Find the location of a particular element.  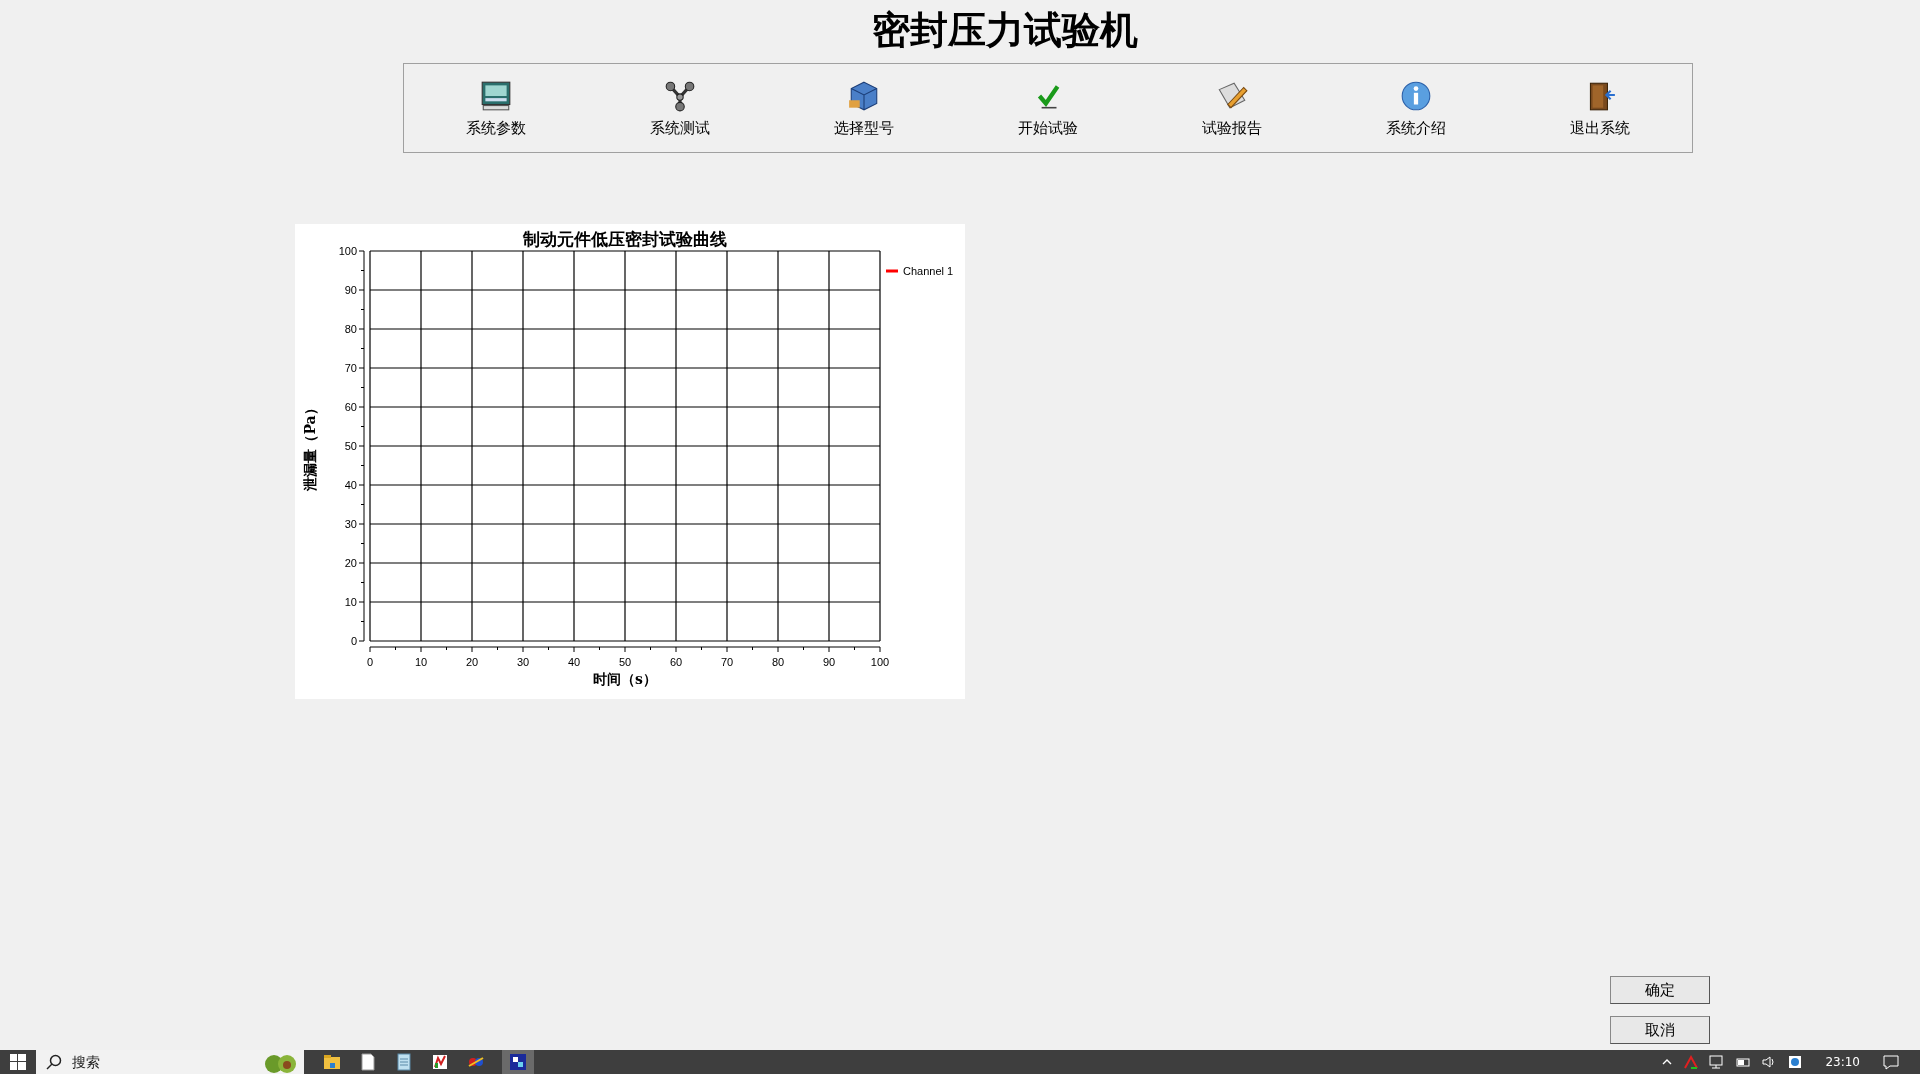

x-tick-label: 50 is located at coordinates (625, 662).